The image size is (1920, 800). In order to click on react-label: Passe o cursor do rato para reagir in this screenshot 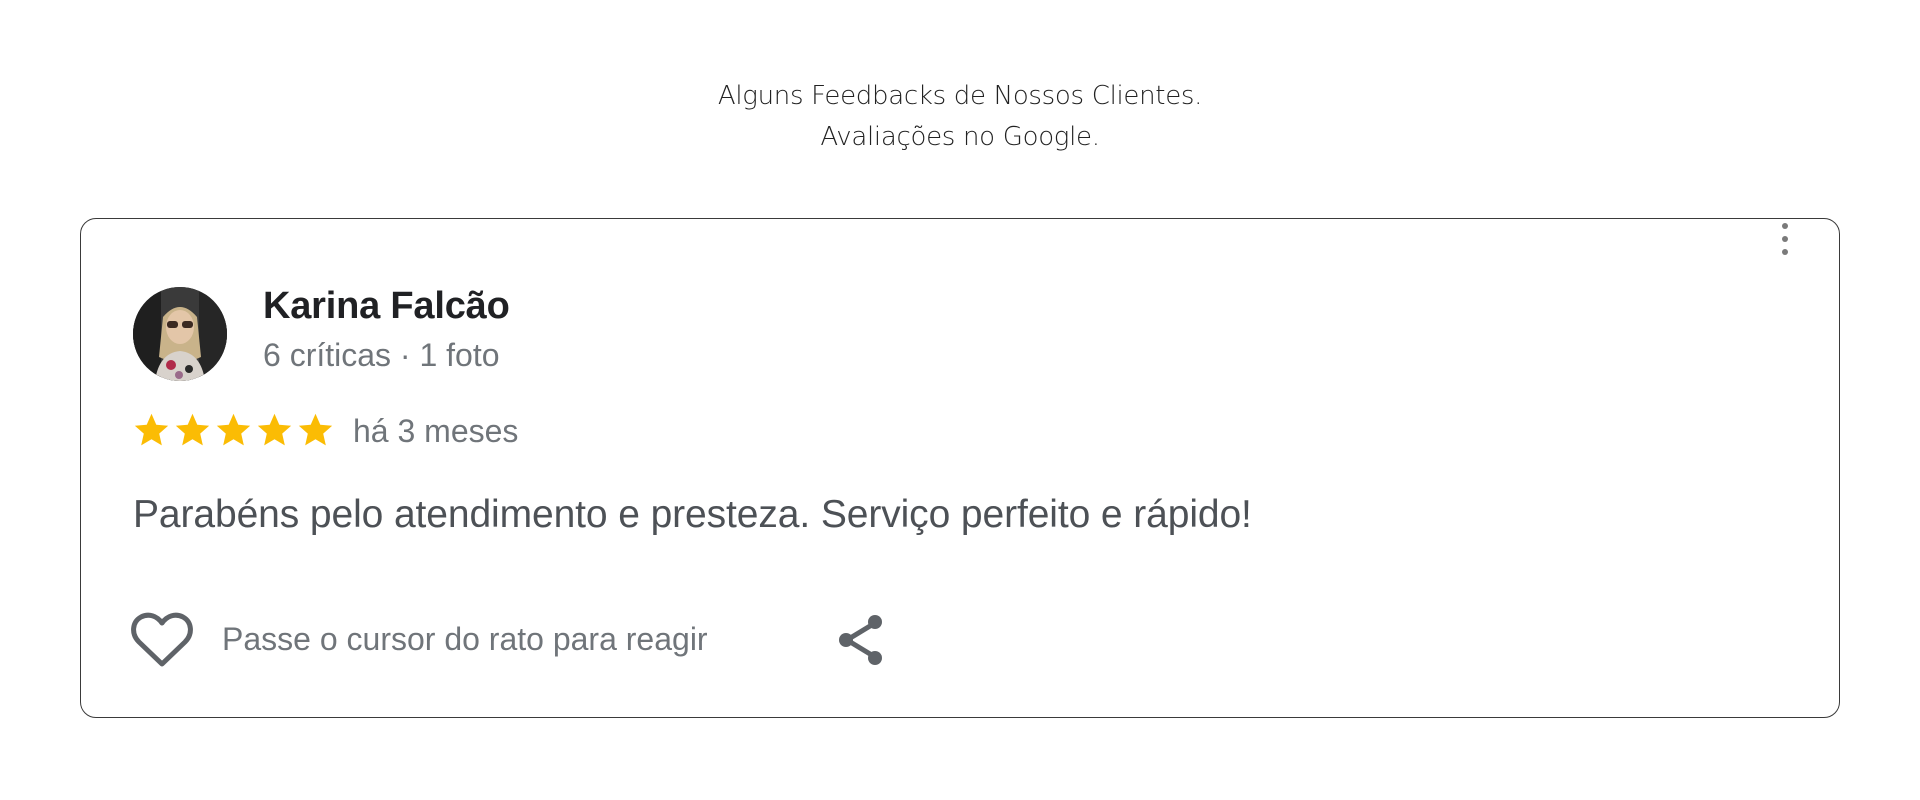, I will do `click(465, 639)`.